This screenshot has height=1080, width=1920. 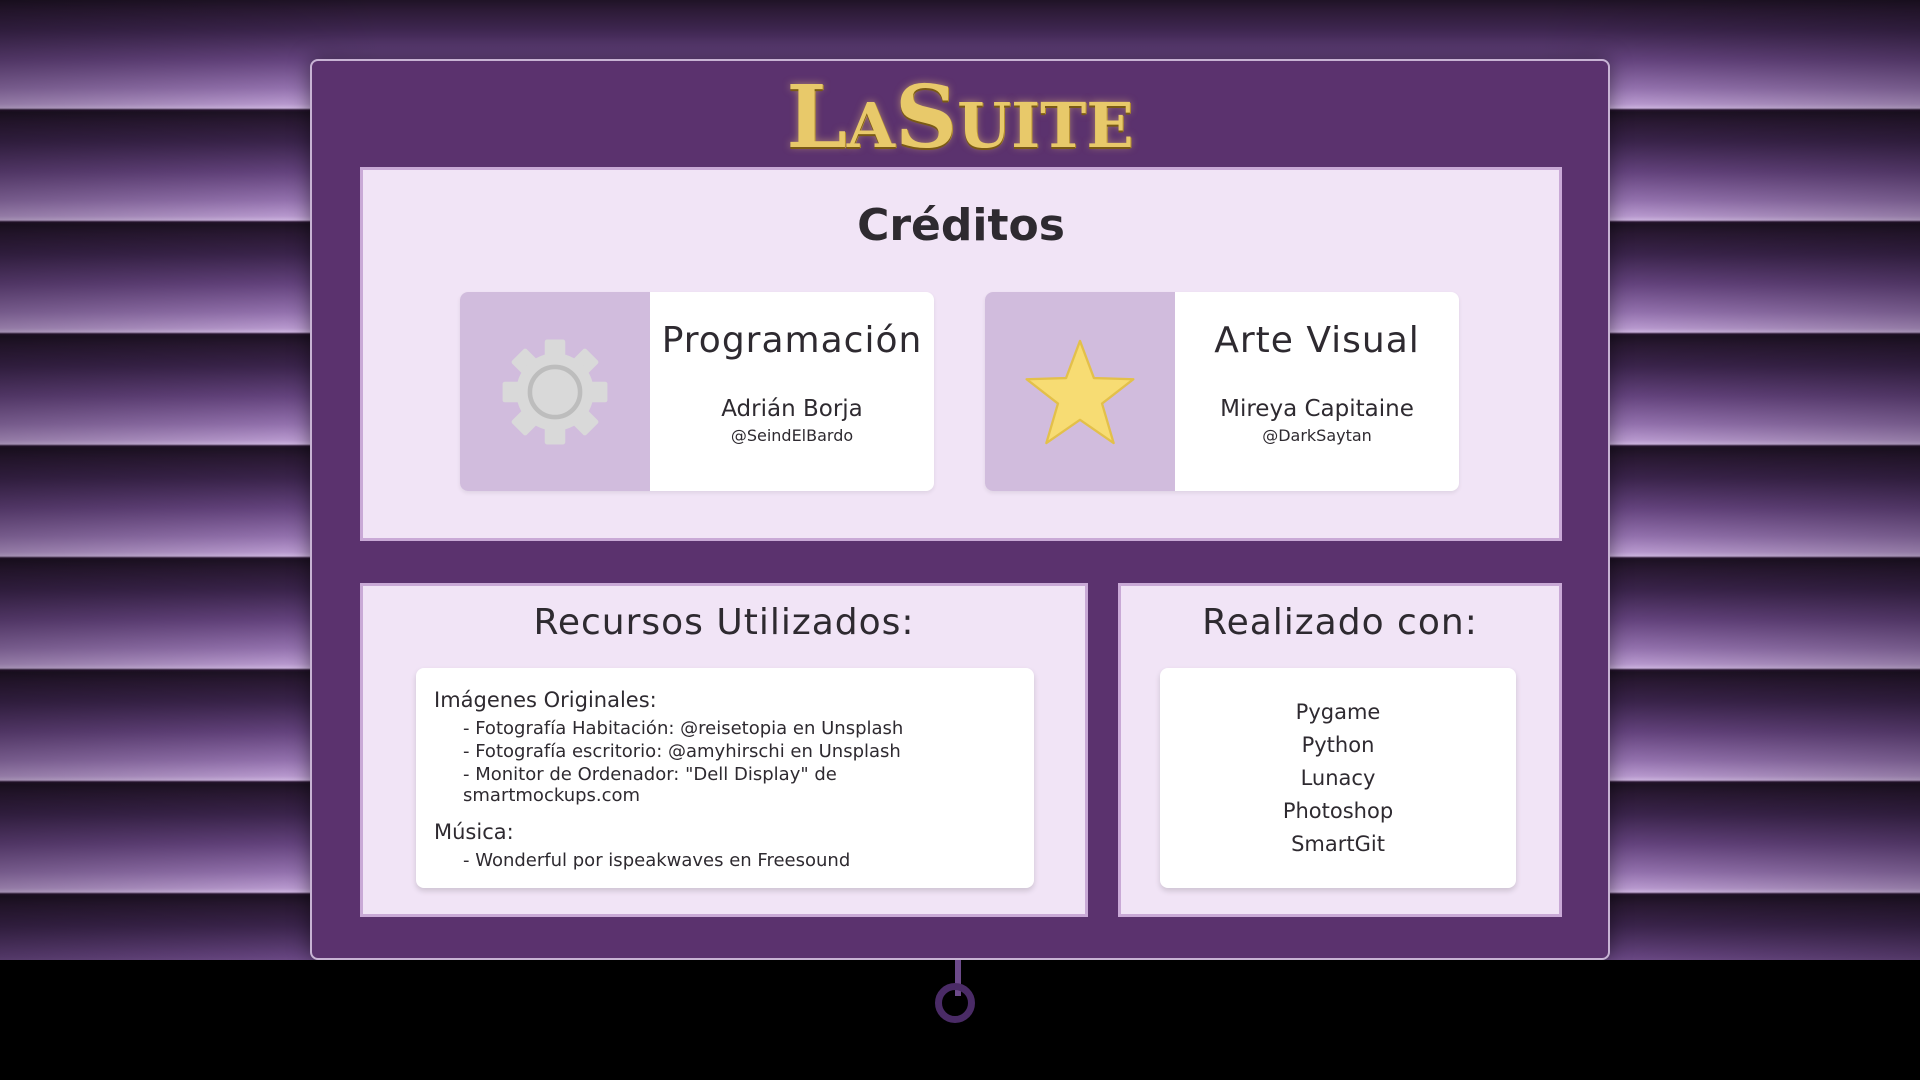 What do you see at coordinates (1338, 712) in the screenshot?
I see `tool-item: Pygame` at bounding box center [1338, 712].